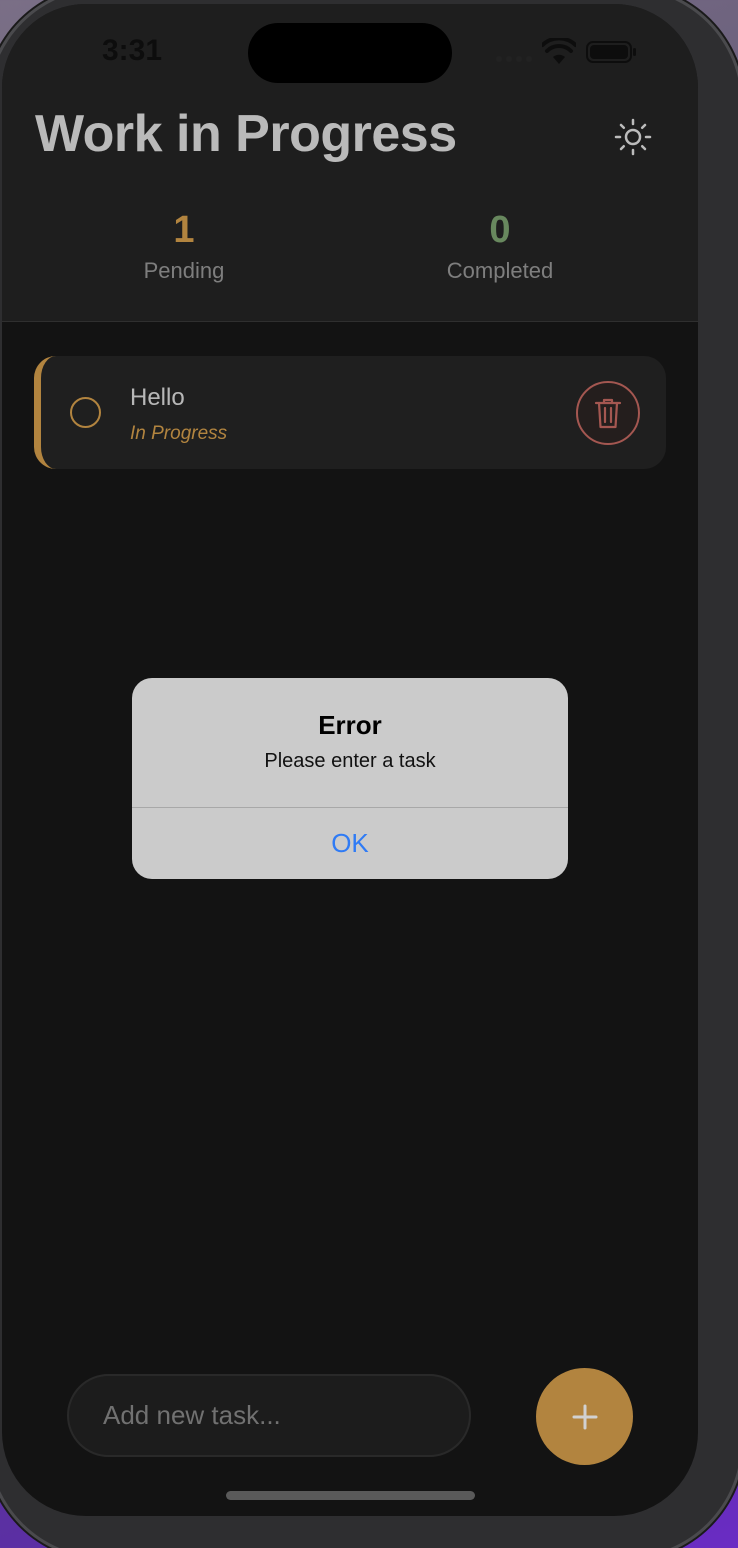 The height and width of the screenshot is (1548, 738). I want to click on error-alert: Error Please enter a task OK, so click(350, 778).